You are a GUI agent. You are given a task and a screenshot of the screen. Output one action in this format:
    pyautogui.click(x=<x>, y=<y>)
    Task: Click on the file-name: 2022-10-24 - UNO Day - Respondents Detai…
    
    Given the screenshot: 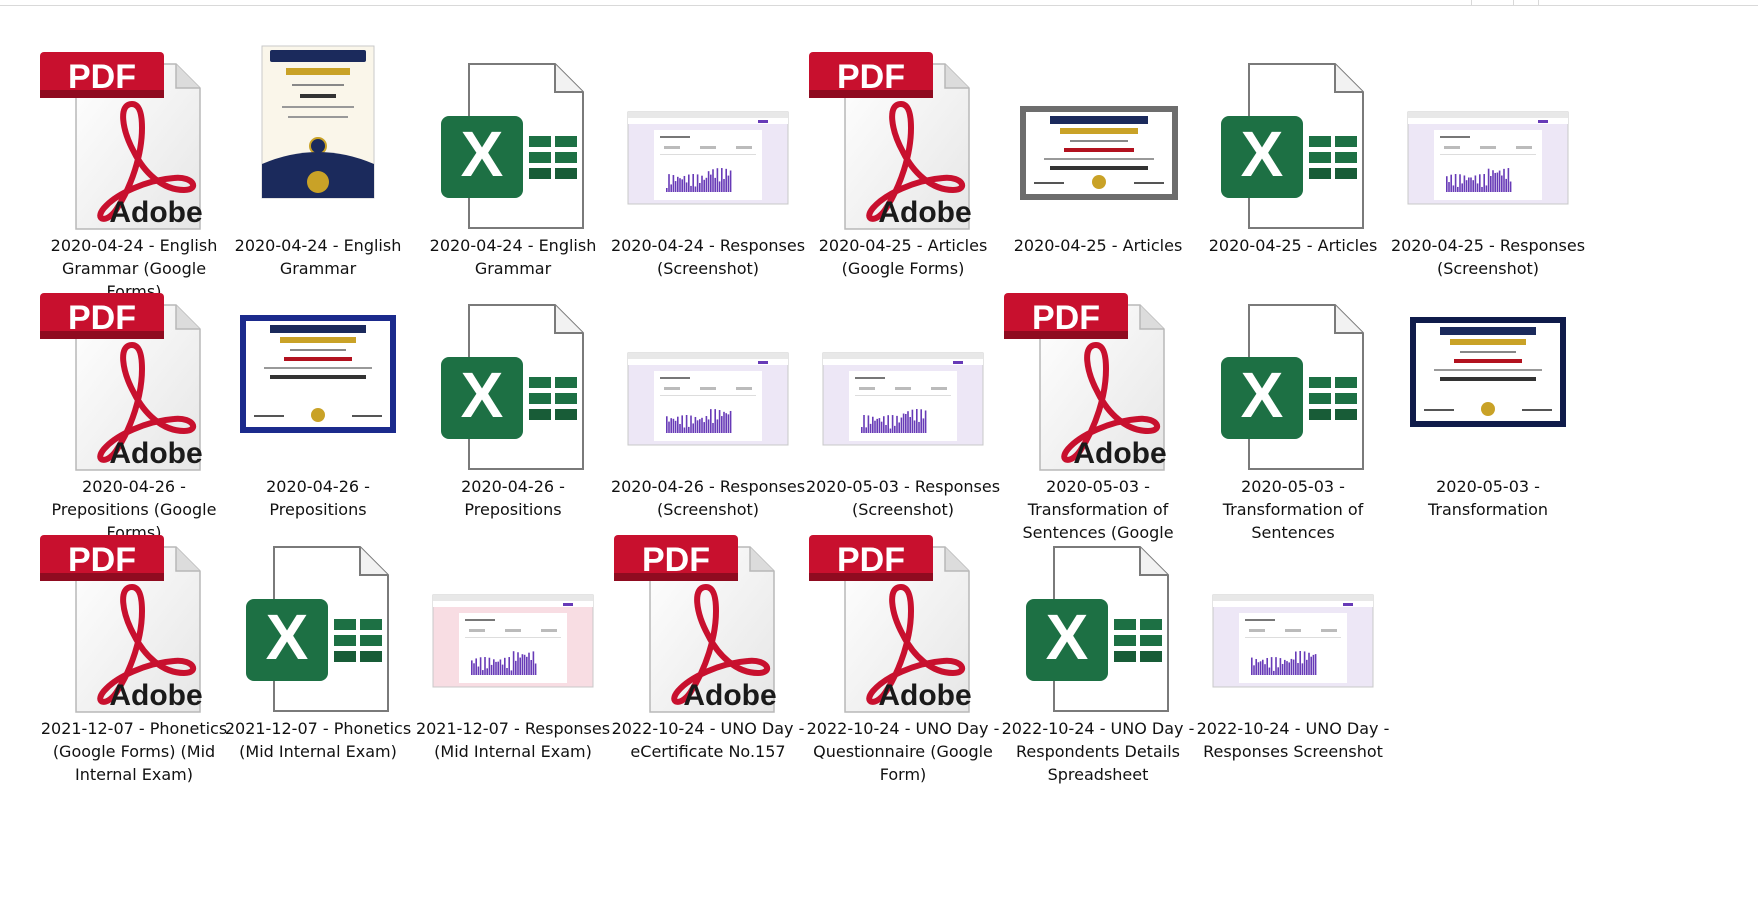 What is the action you would take?
    pyautogui.click(x=1098, y=751)
    